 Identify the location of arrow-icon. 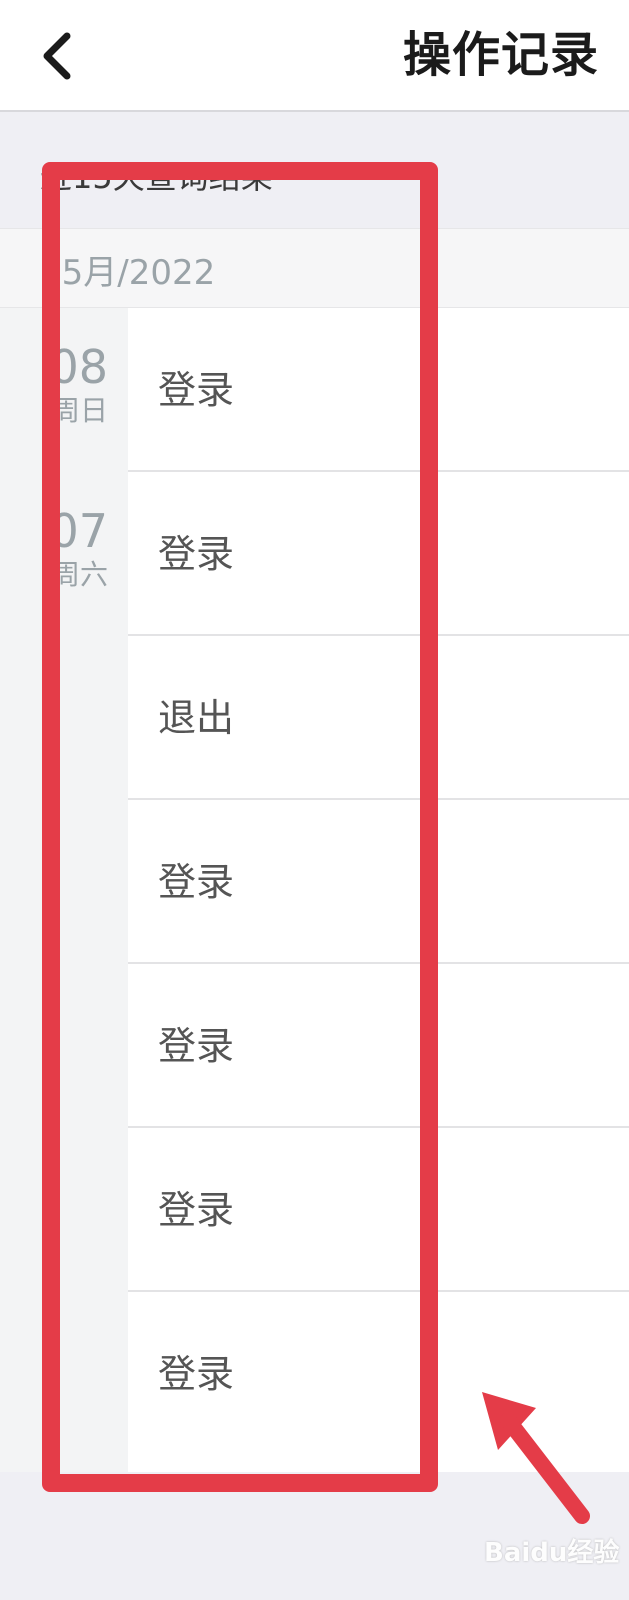
(536, 1458).